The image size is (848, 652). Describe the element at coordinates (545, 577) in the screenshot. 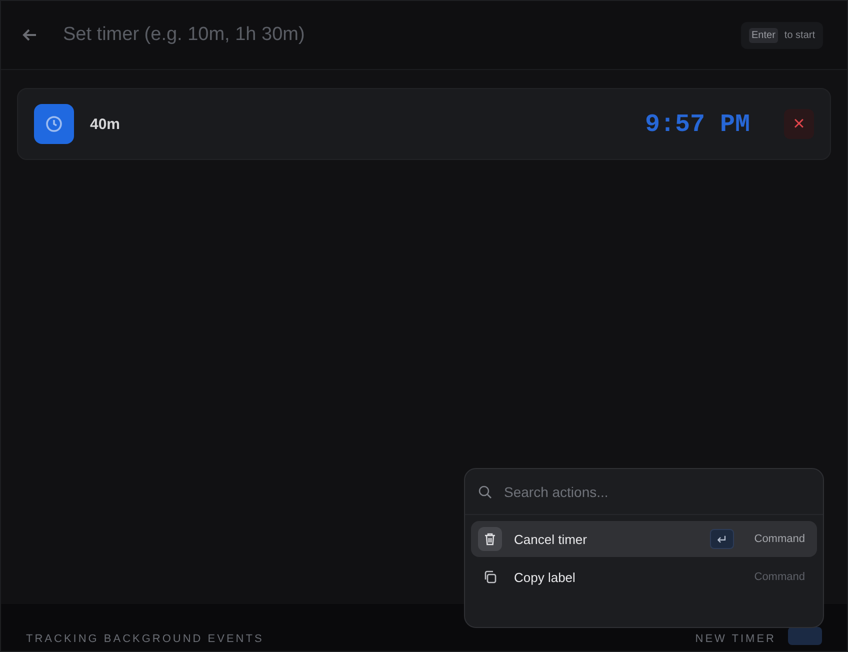

I see `action-label: Copy label` at that location.